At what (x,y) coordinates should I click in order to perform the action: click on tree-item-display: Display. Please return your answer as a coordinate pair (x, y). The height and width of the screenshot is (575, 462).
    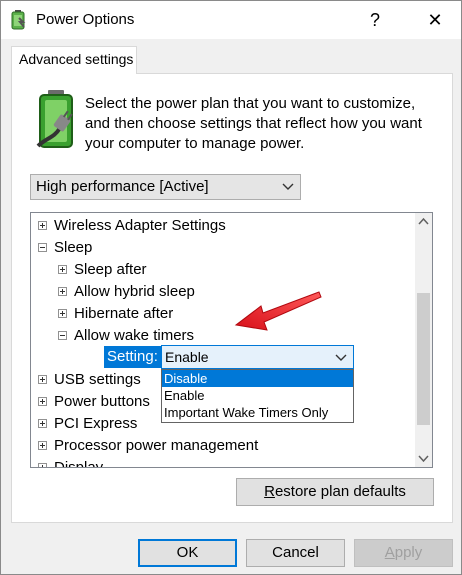
    Looking at the image, I should click on (71, 462).